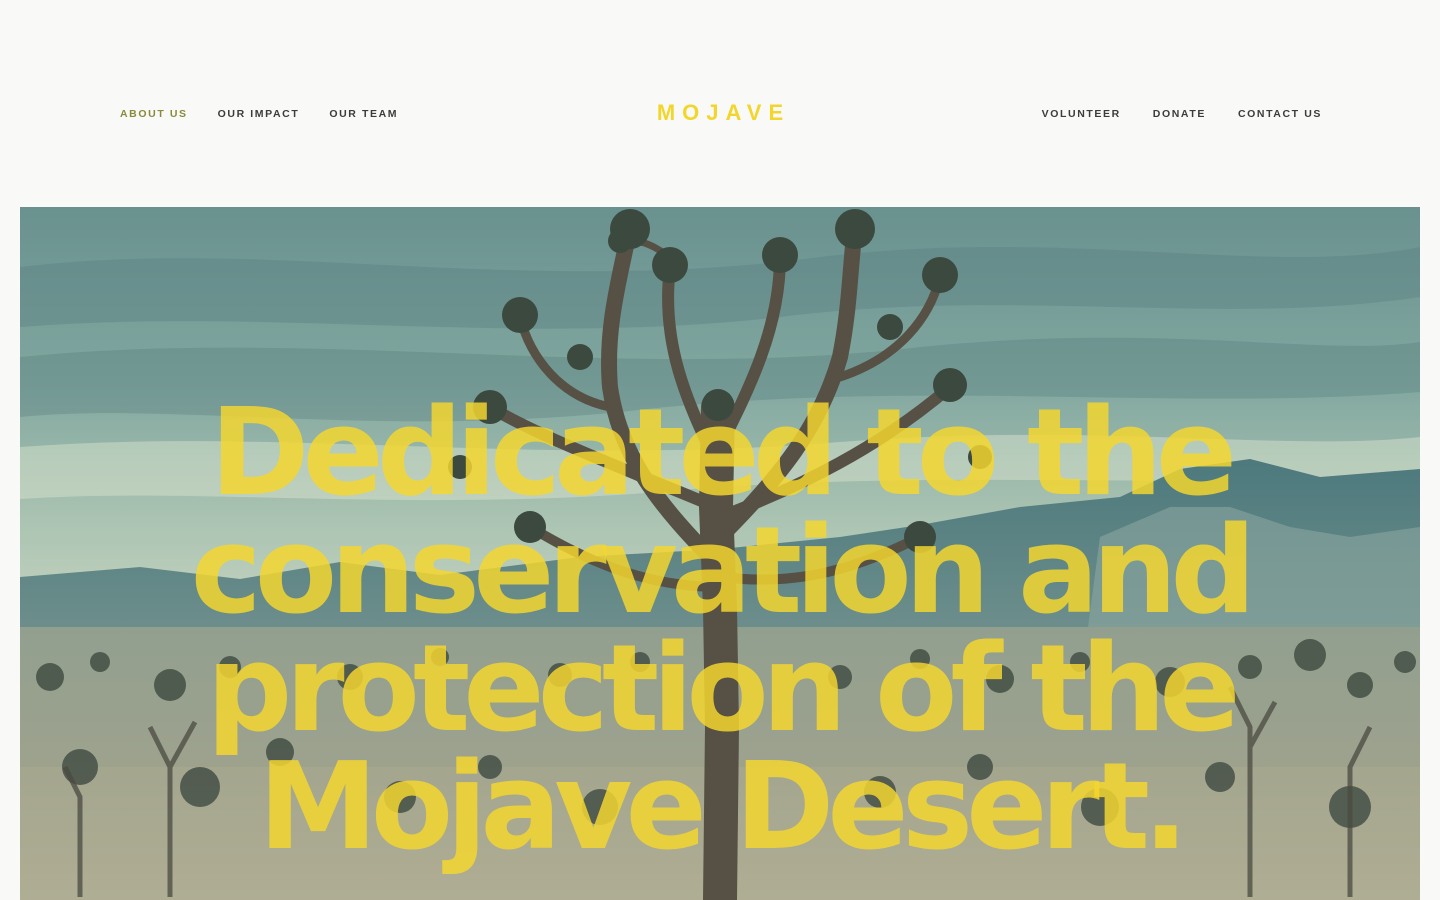 This screenshot has width=1440, height=900. I want to click on nav-contact-us: CONTACT US, so click(1280, 114).